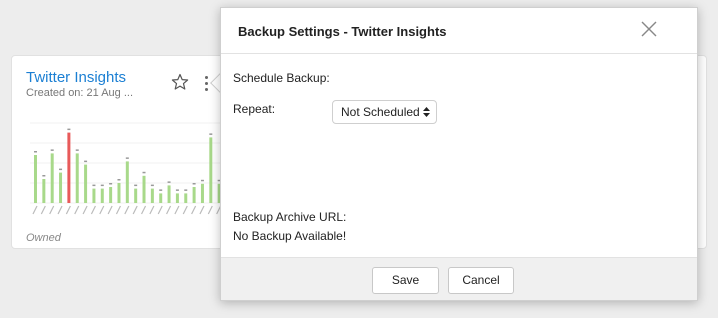 This screenshot has width=718, height=318. Describe the element at coordinates (43, 238) in the screenshot. I see `owned-label: Owned` at that location.